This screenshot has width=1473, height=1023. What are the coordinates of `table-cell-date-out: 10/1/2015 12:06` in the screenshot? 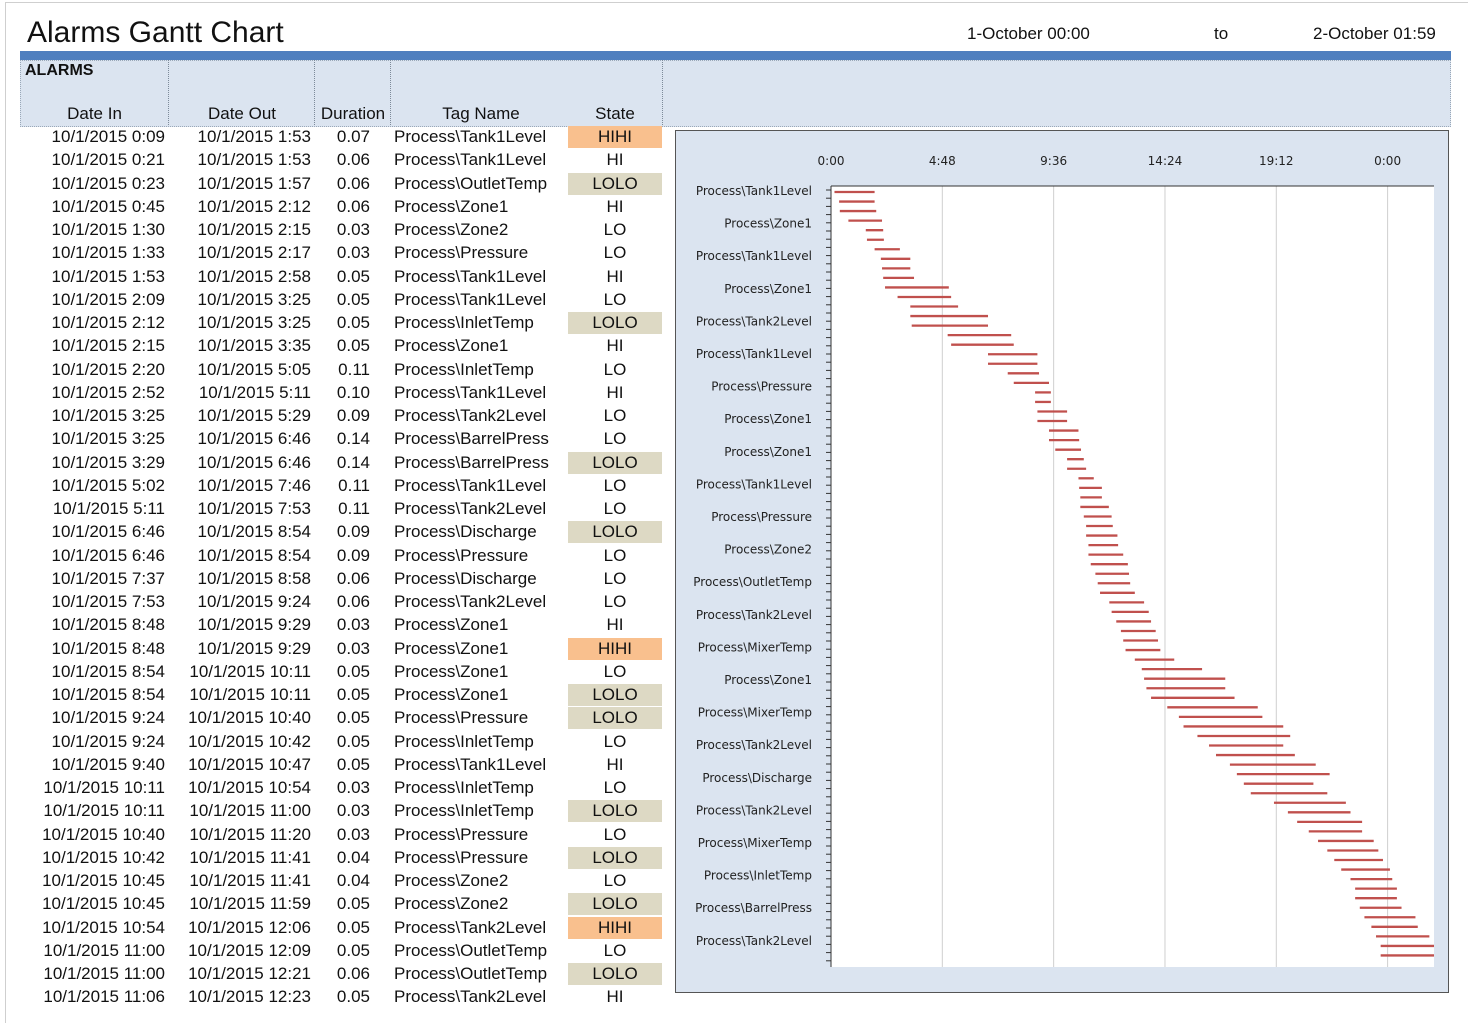 It's located at (249, 927).